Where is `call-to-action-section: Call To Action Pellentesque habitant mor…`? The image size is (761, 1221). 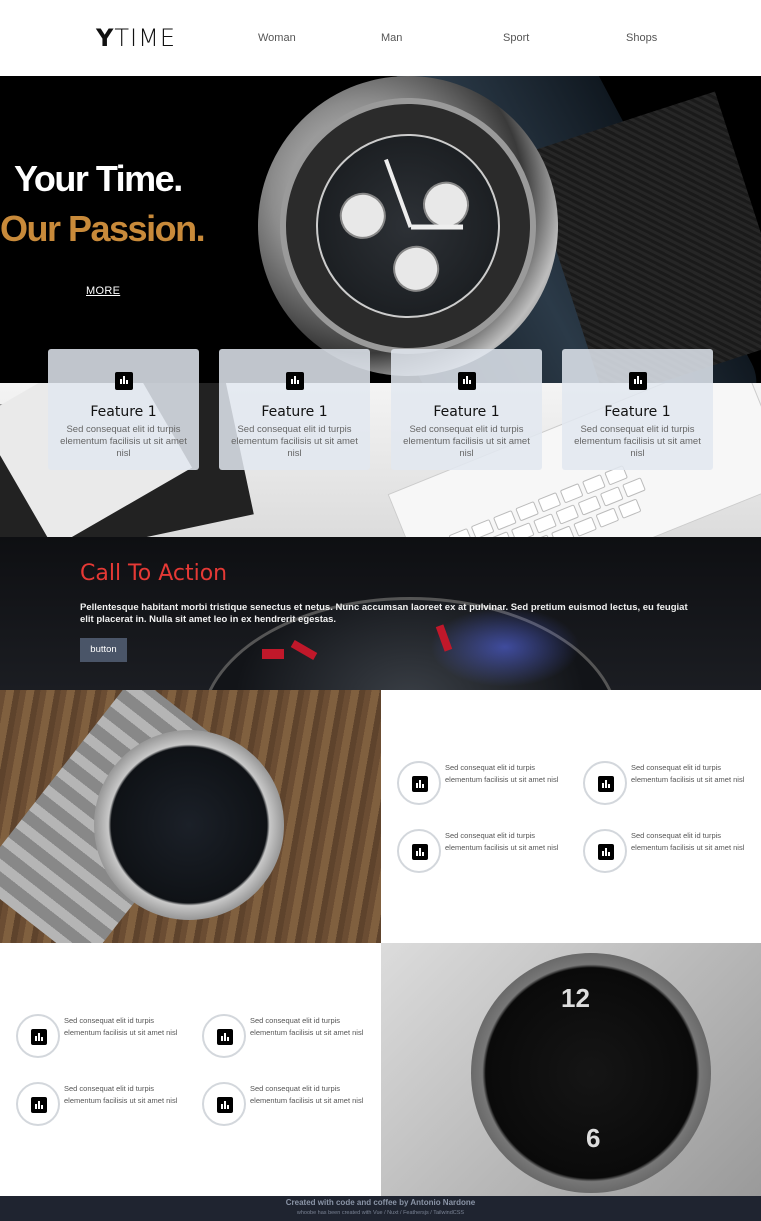
call-to-action-section: Call To Action Pellentesque habitant mor… is located at coordinates (380, 613).